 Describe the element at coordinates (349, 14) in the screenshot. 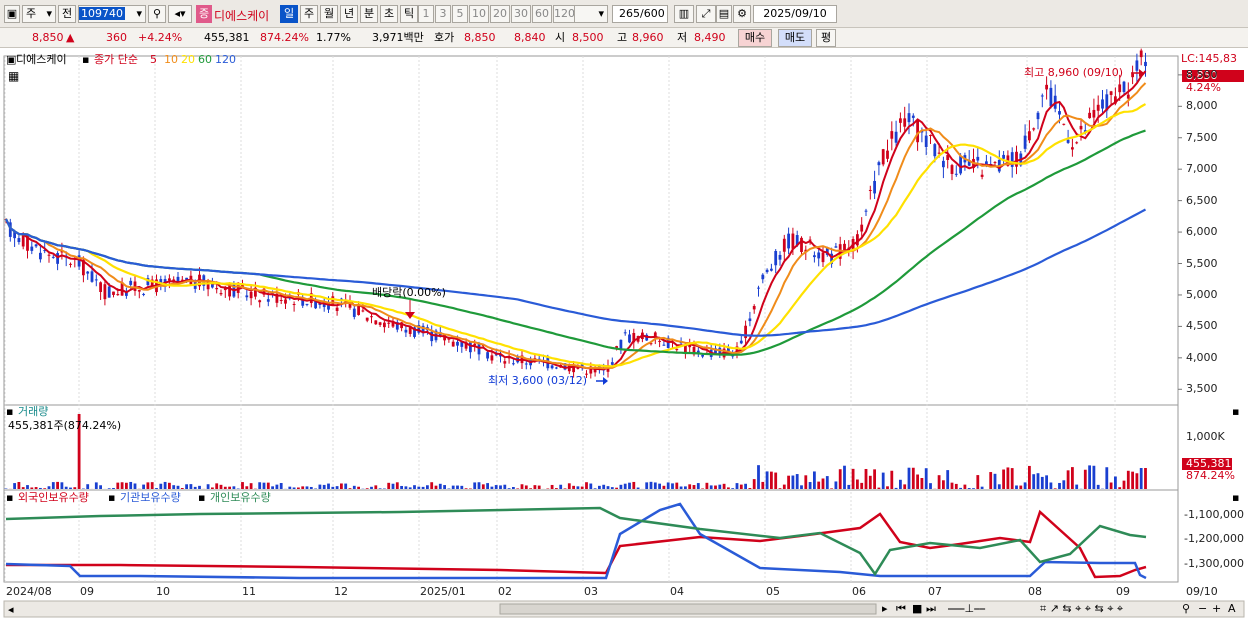

I see `period-button-3: 년` at that location.